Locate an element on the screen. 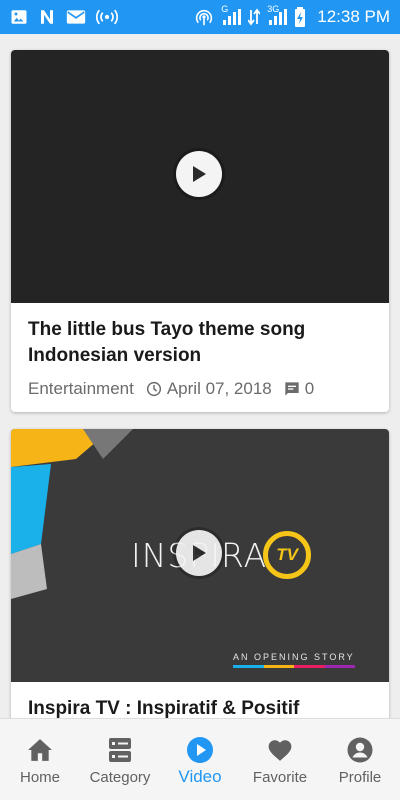 Image resolution: width=400 pixels, height=800 pixels. nav-profile: Profile is located at coordinates (360, 759).